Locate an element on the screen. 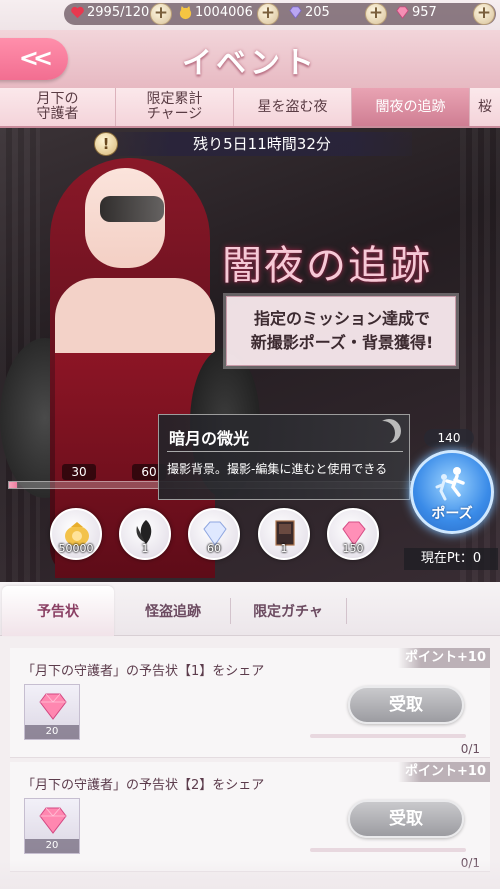 Image resolution: width=500 pixels, height=889 pixels. header: << イベント is located at coordinates (250, 59).